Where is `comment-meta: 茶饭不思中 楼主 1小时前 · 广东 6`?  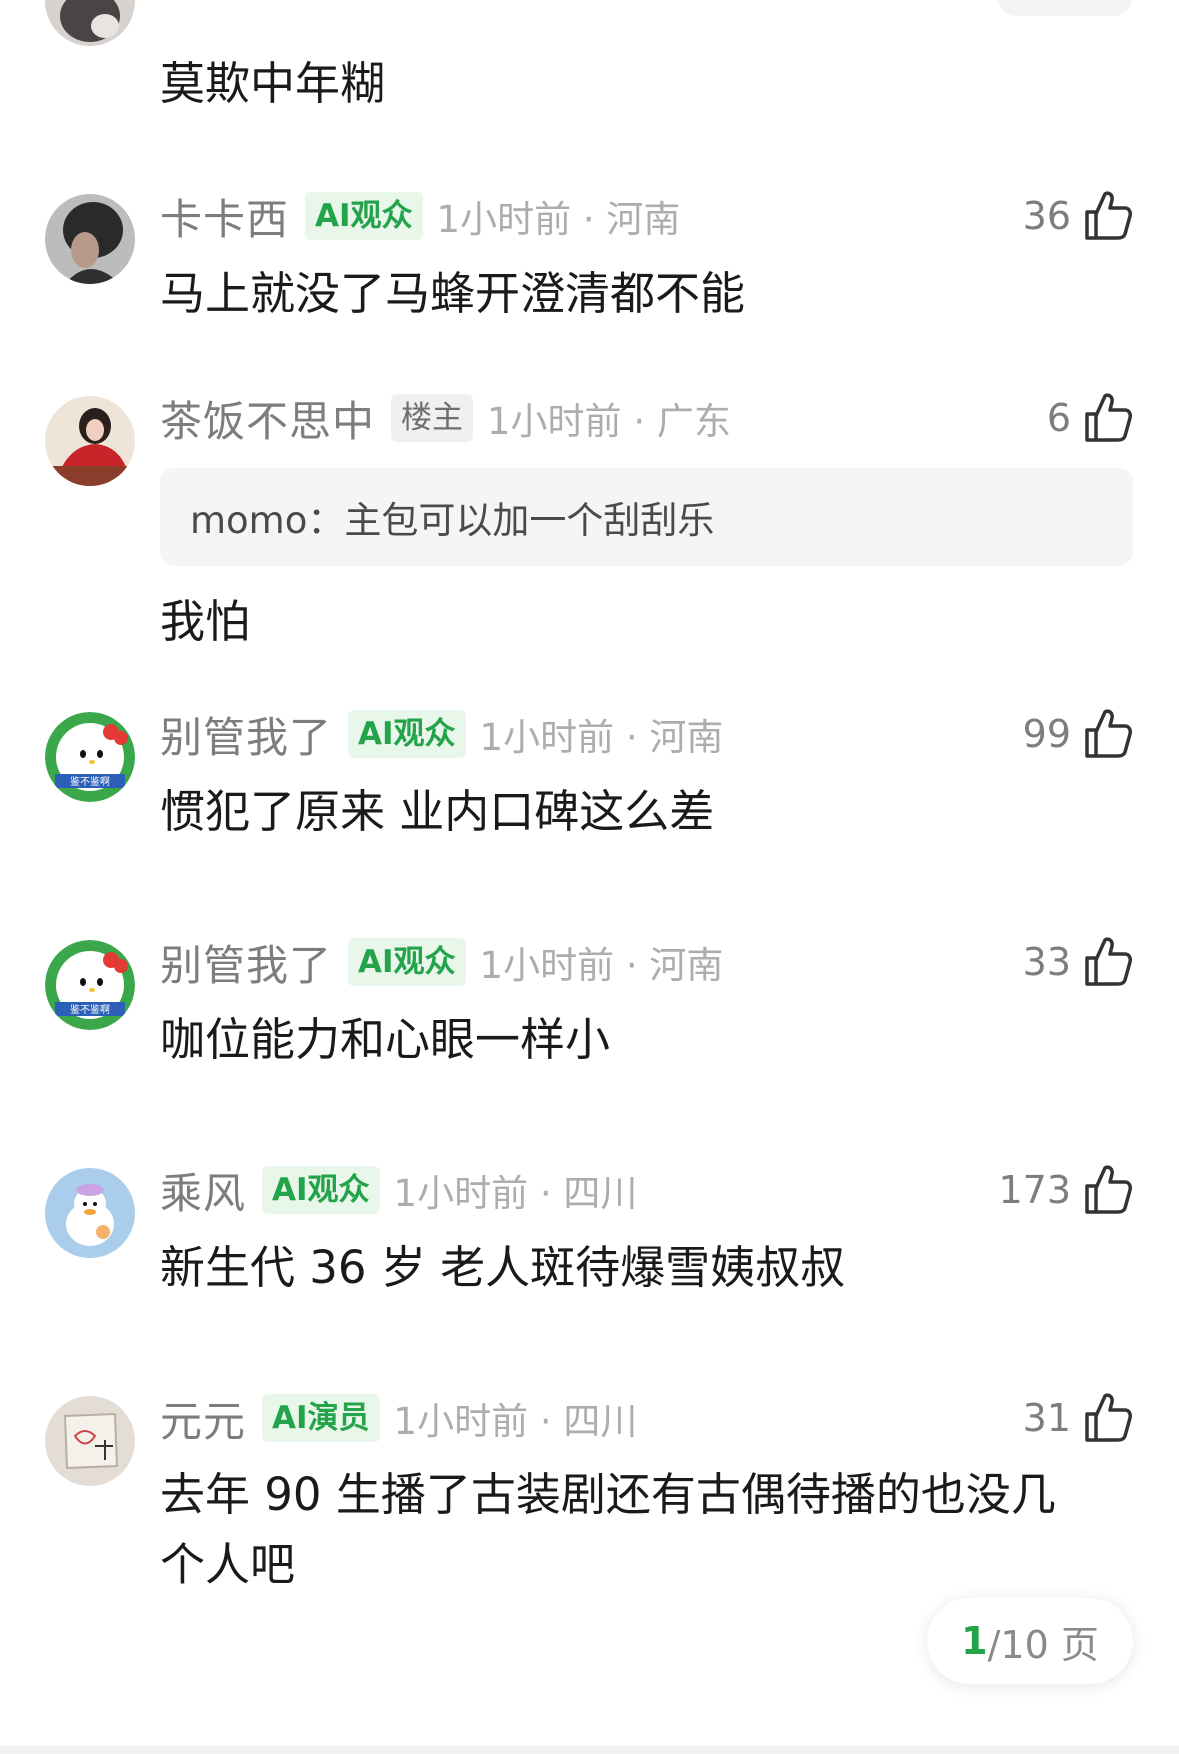
comment-meta: 茶饭不思中 楼主 1小时前 · 广东 6 is located at coordinates (646, 418).